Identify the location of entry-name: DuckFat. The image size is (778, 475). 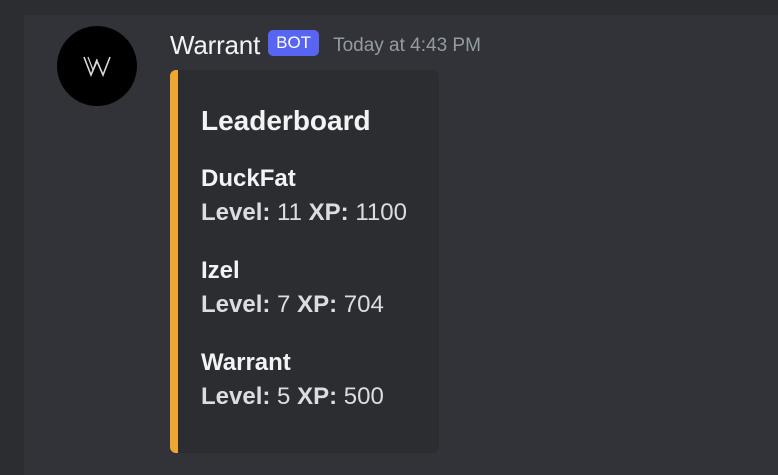
(248, 178).